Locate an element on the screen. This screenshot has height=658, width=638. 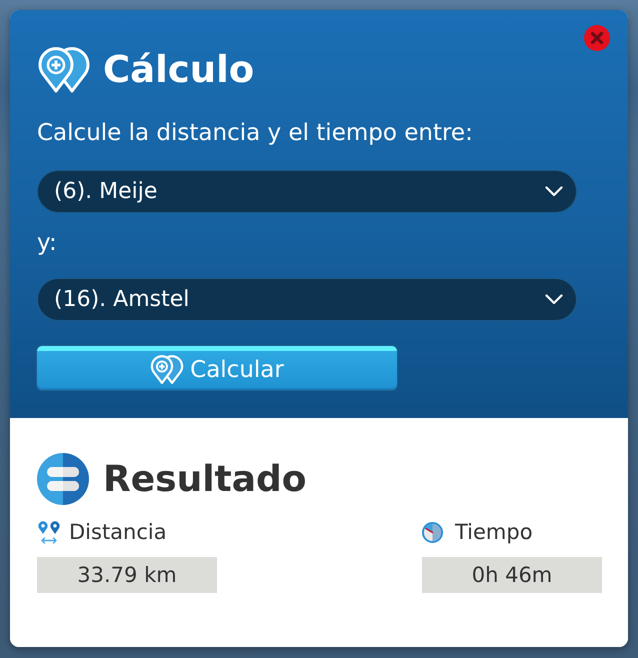
result-list-icon is located at coordinates (63, 479).